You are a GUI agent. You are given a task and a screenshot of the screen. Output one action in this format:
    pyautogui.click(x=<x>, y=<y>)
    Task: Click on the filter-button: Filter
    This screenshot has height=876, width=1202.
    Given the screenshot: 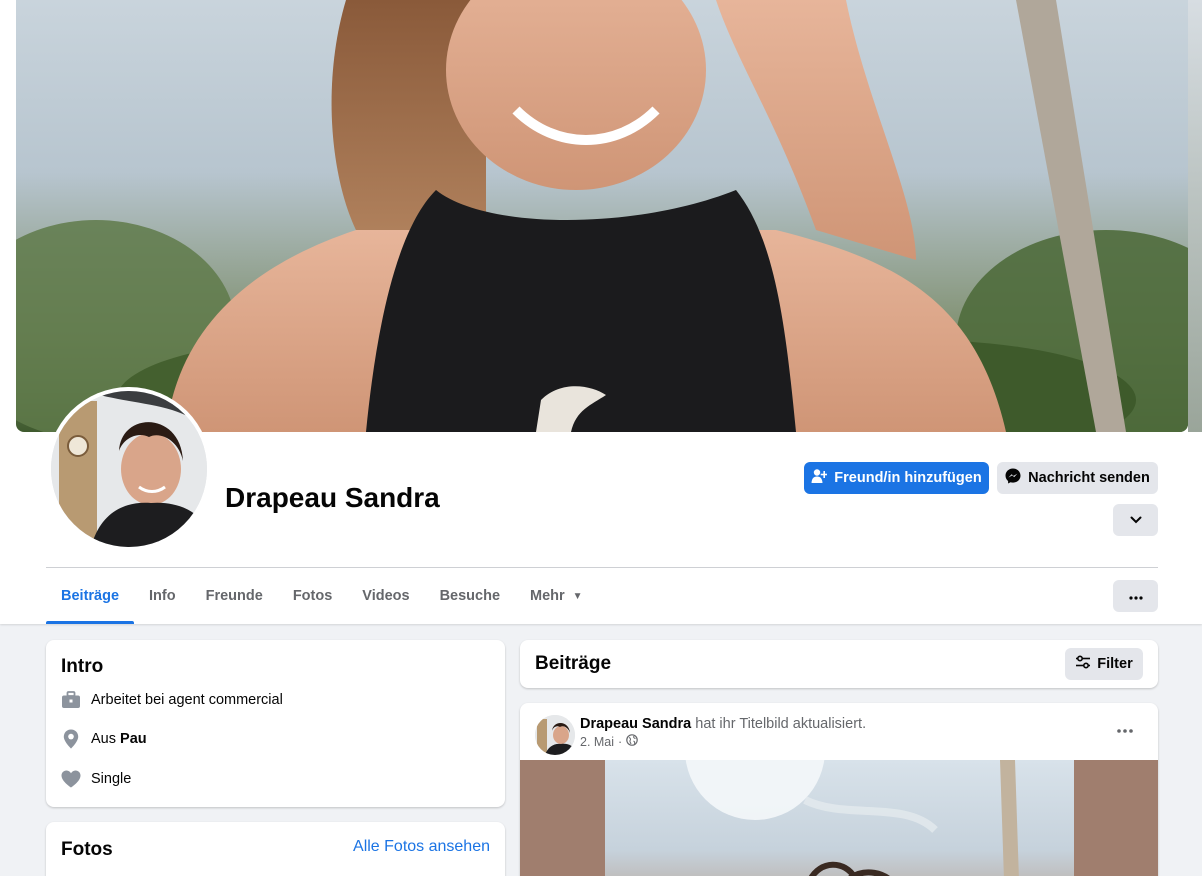 What is the action you would take?
    pyautogui.click(x=1104, y=664)
    